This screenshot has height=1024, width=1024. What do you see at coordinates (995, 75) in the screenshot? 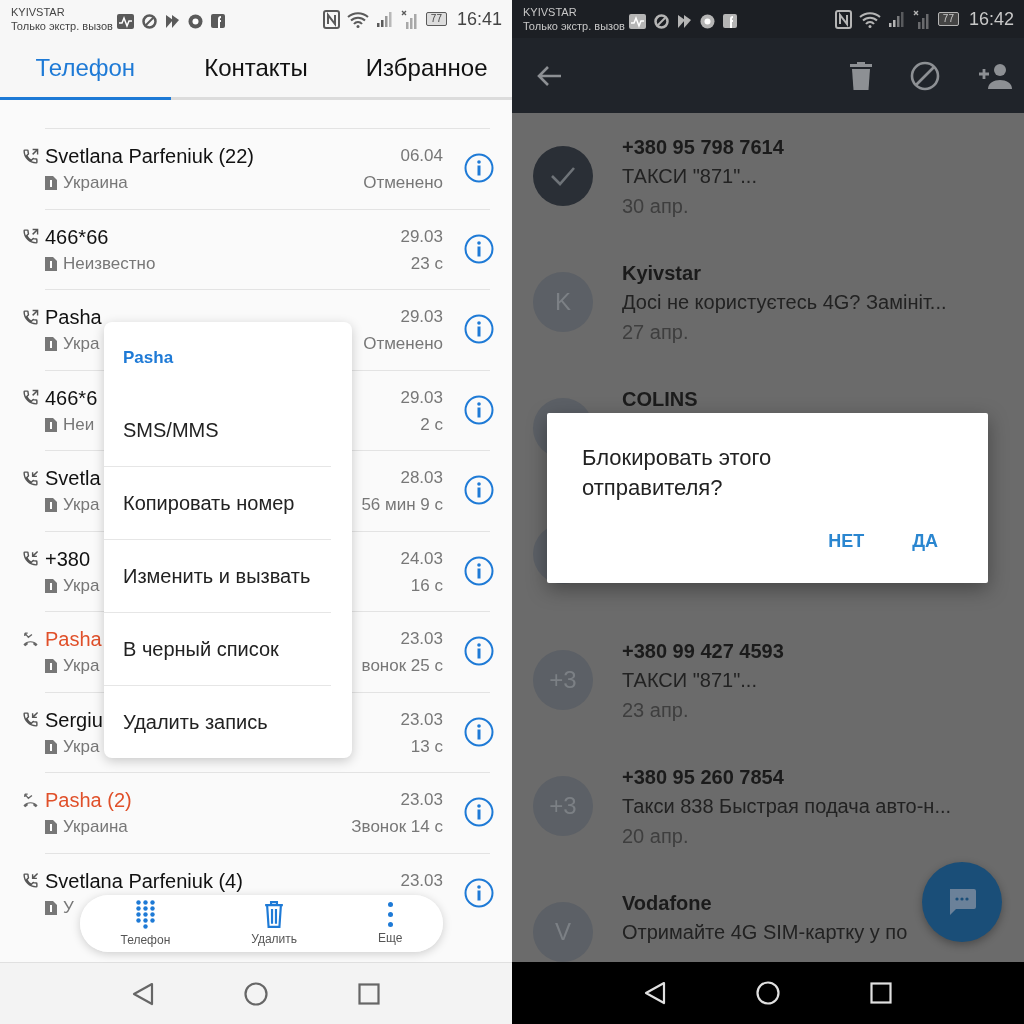
I see `add-person-icon` at bounding box center [995, 75].